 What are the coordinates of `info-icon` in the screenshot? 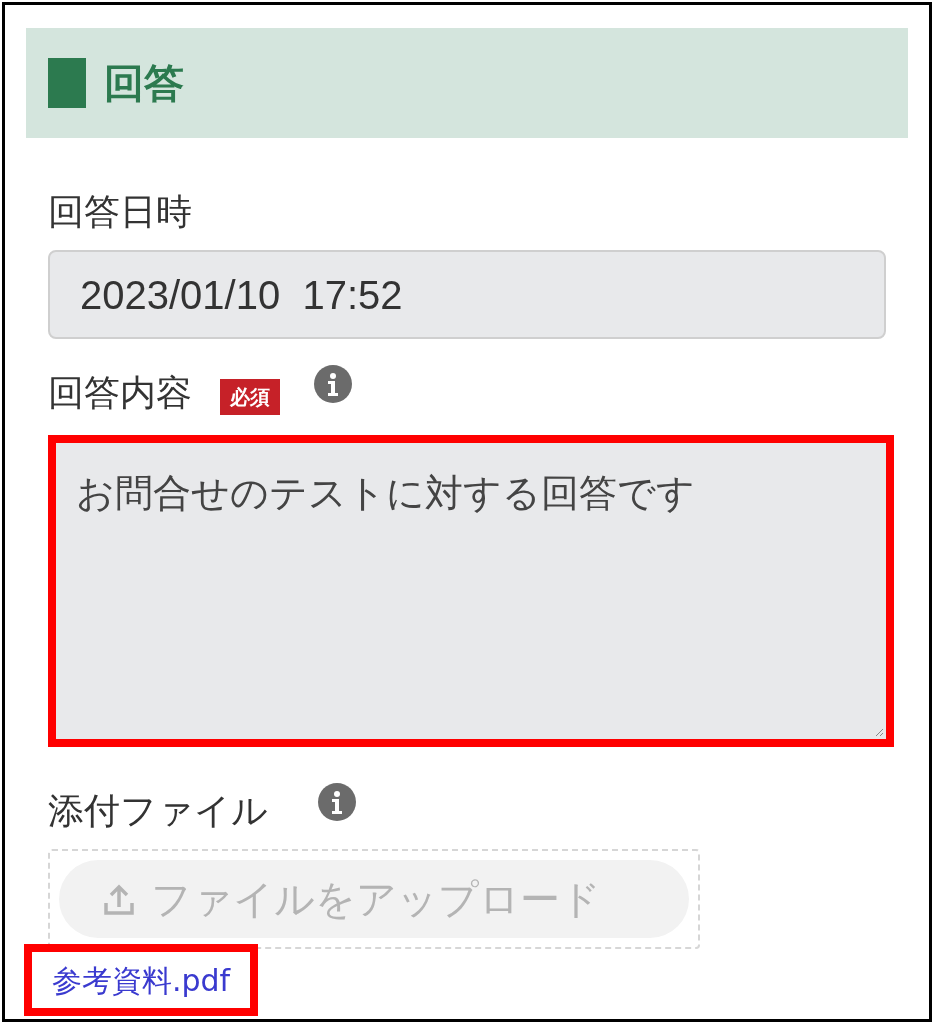 It's located at (333, 384).